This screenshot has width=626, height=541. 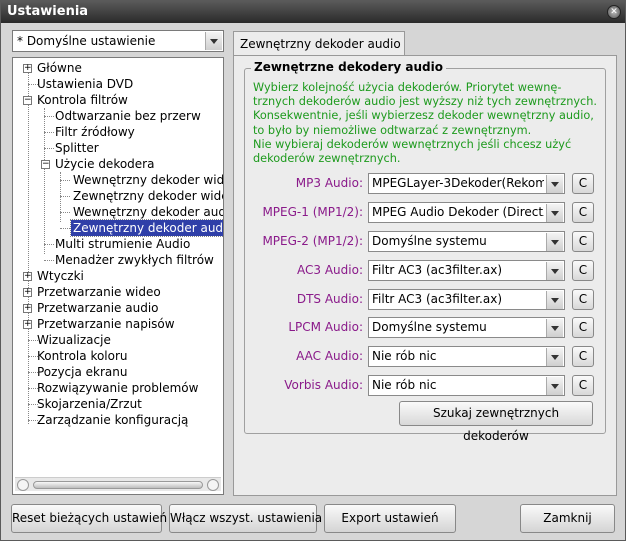 What do you see at coordinates (134, 260) in the screenshot?
I see `tree-item-filter-manager: Menadżer zwykłych filtrów` at bounding box center [134, 260].